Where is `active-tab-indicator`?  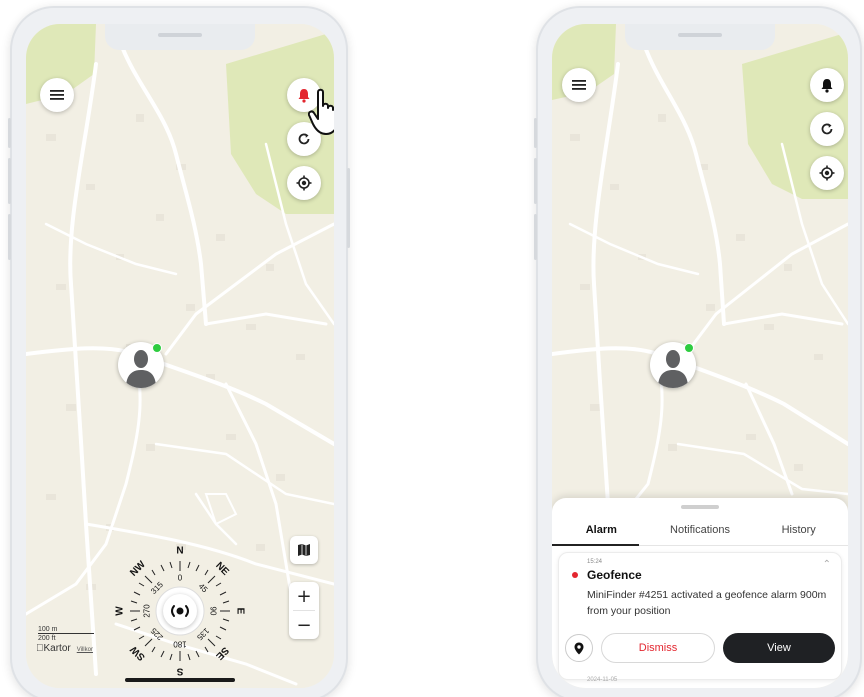
active-tab-indicator is located at coordinates (595, 545).